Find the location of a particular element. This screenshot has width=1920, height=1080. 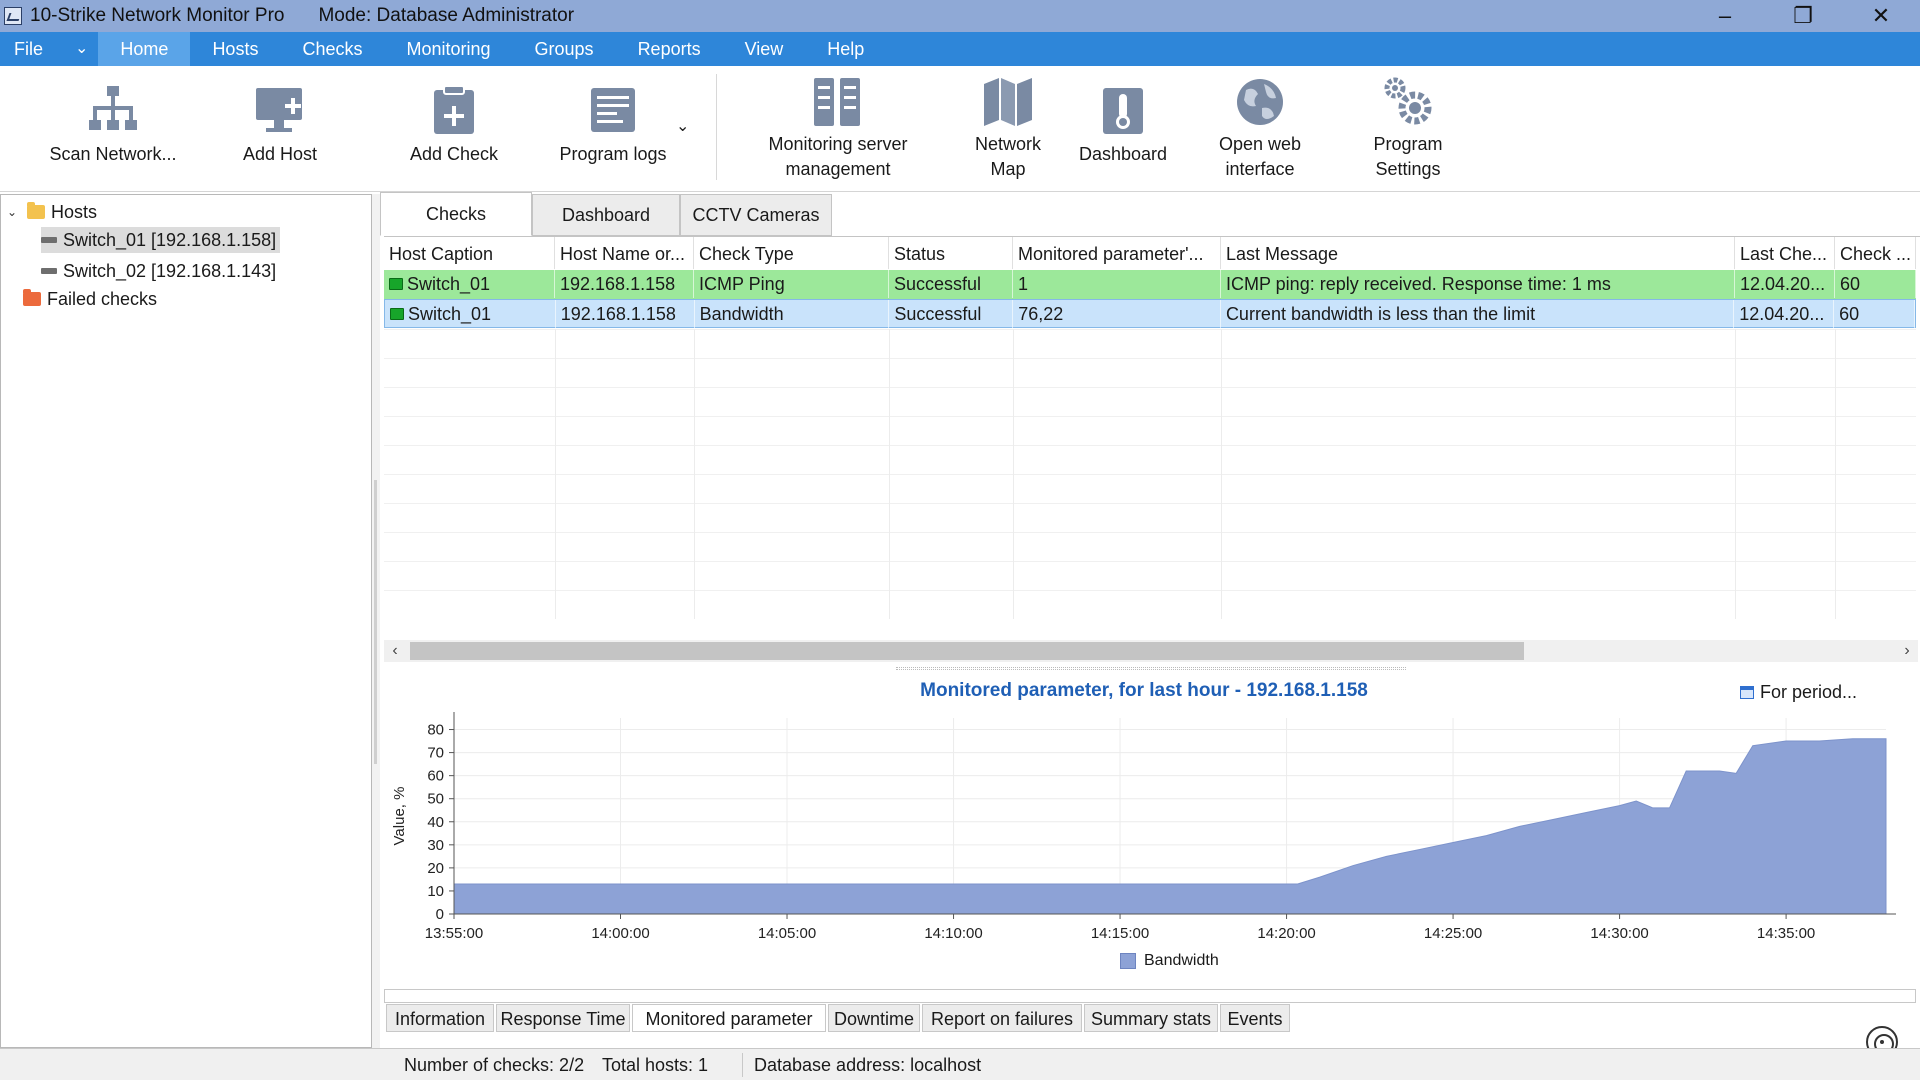

program-logs-button: Program logs is located at coordinates (613, 126).